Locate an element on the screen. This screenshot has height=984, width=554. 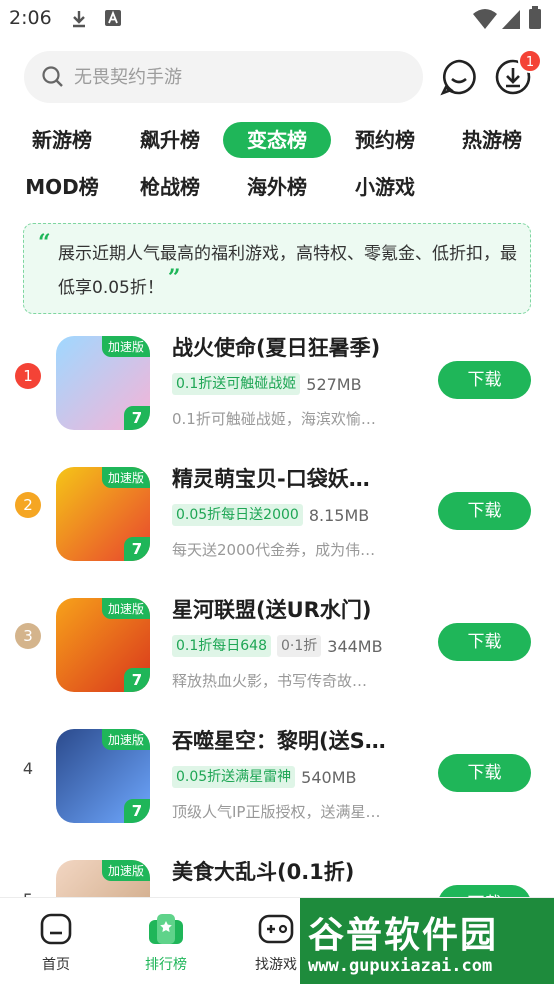
rank-badge: 3 is located at coordinates (28, 636).